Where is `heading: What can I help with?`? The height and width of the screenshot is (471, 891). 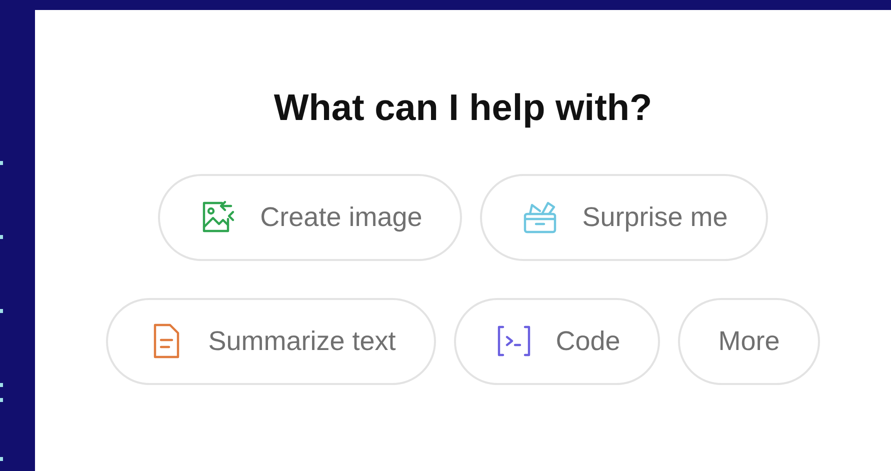
heading: What can I help with? is located at coordinates (463, 108).